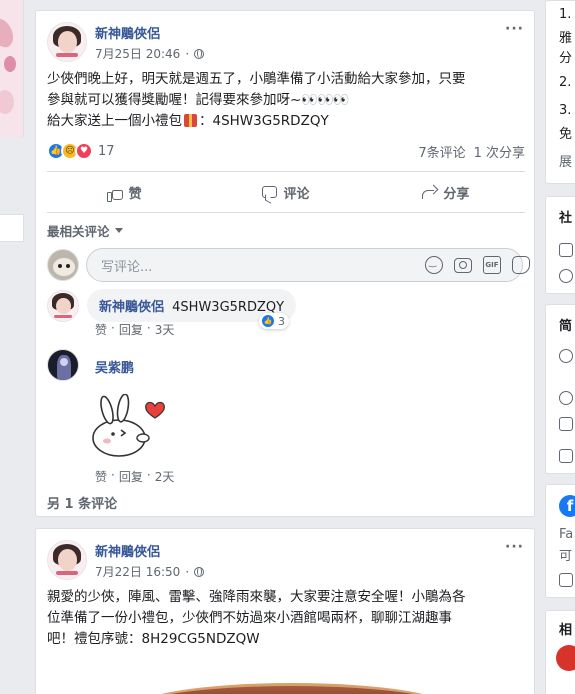 Image resolution: width=575 pixels, height=694 pixels. Describe the element at coordinates (106, 151) in the screenshot. I see `reaction-count: 17` at that location.